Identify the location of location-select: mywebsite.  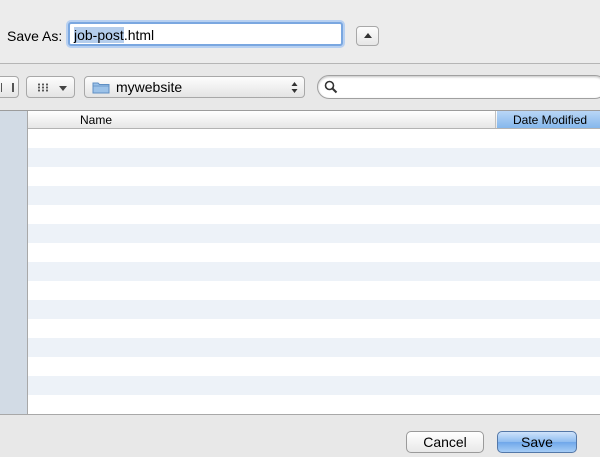
(194, 87).